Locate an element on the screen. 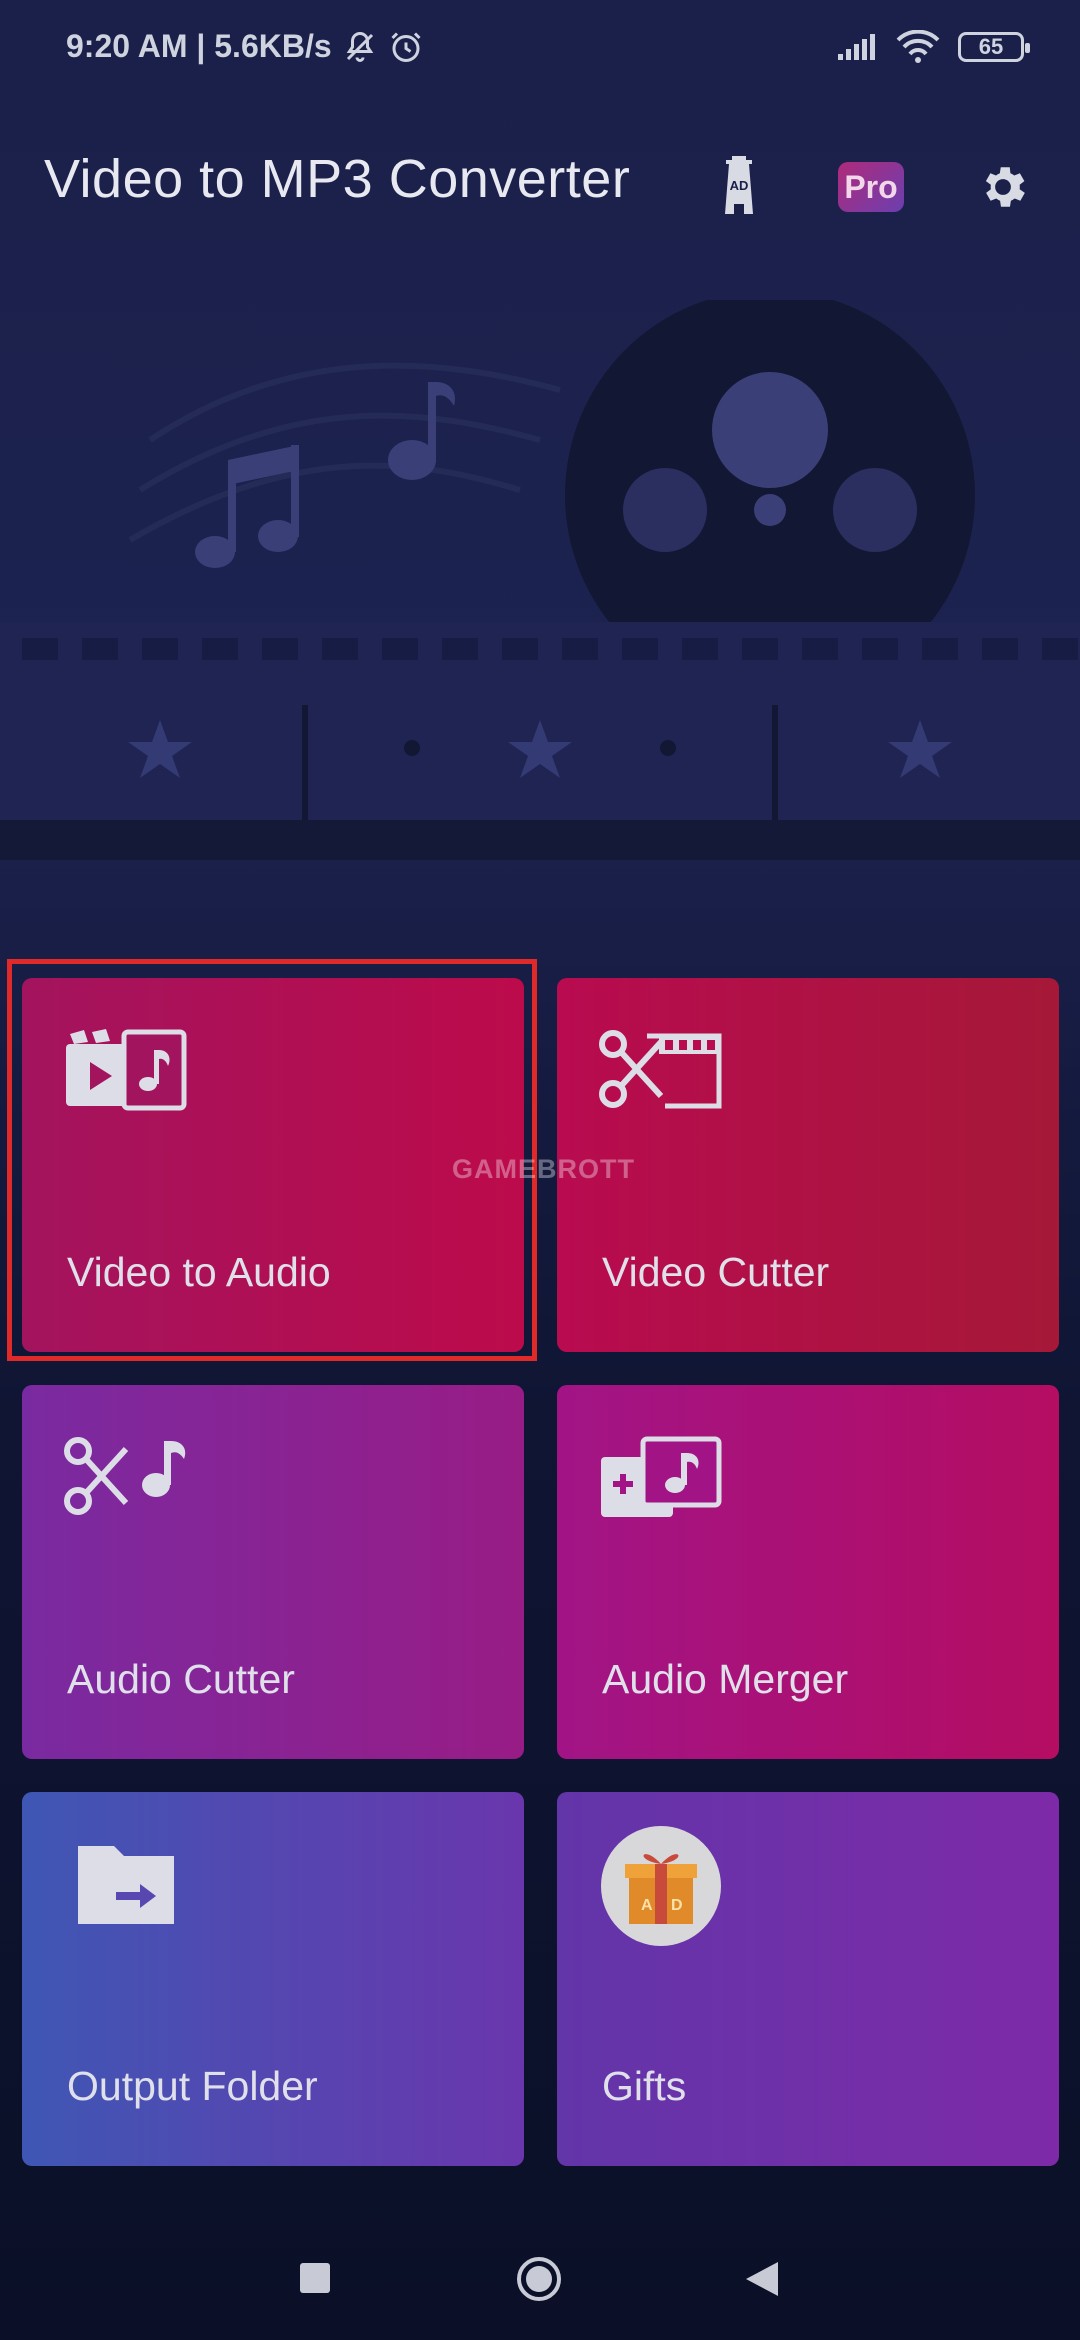 Image resolution: width=1080 pixels, height=2340 pixels. watermark: GAMEBROTT is located at coordinates (543, 1169).